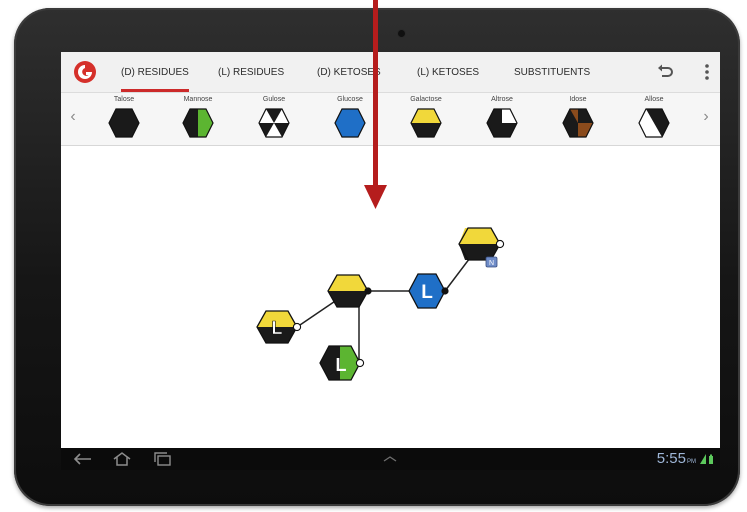 The width and height of the screenshot is (747, 512). I want to click on tab-label: (D) RESIDUES, so click(155, 72).